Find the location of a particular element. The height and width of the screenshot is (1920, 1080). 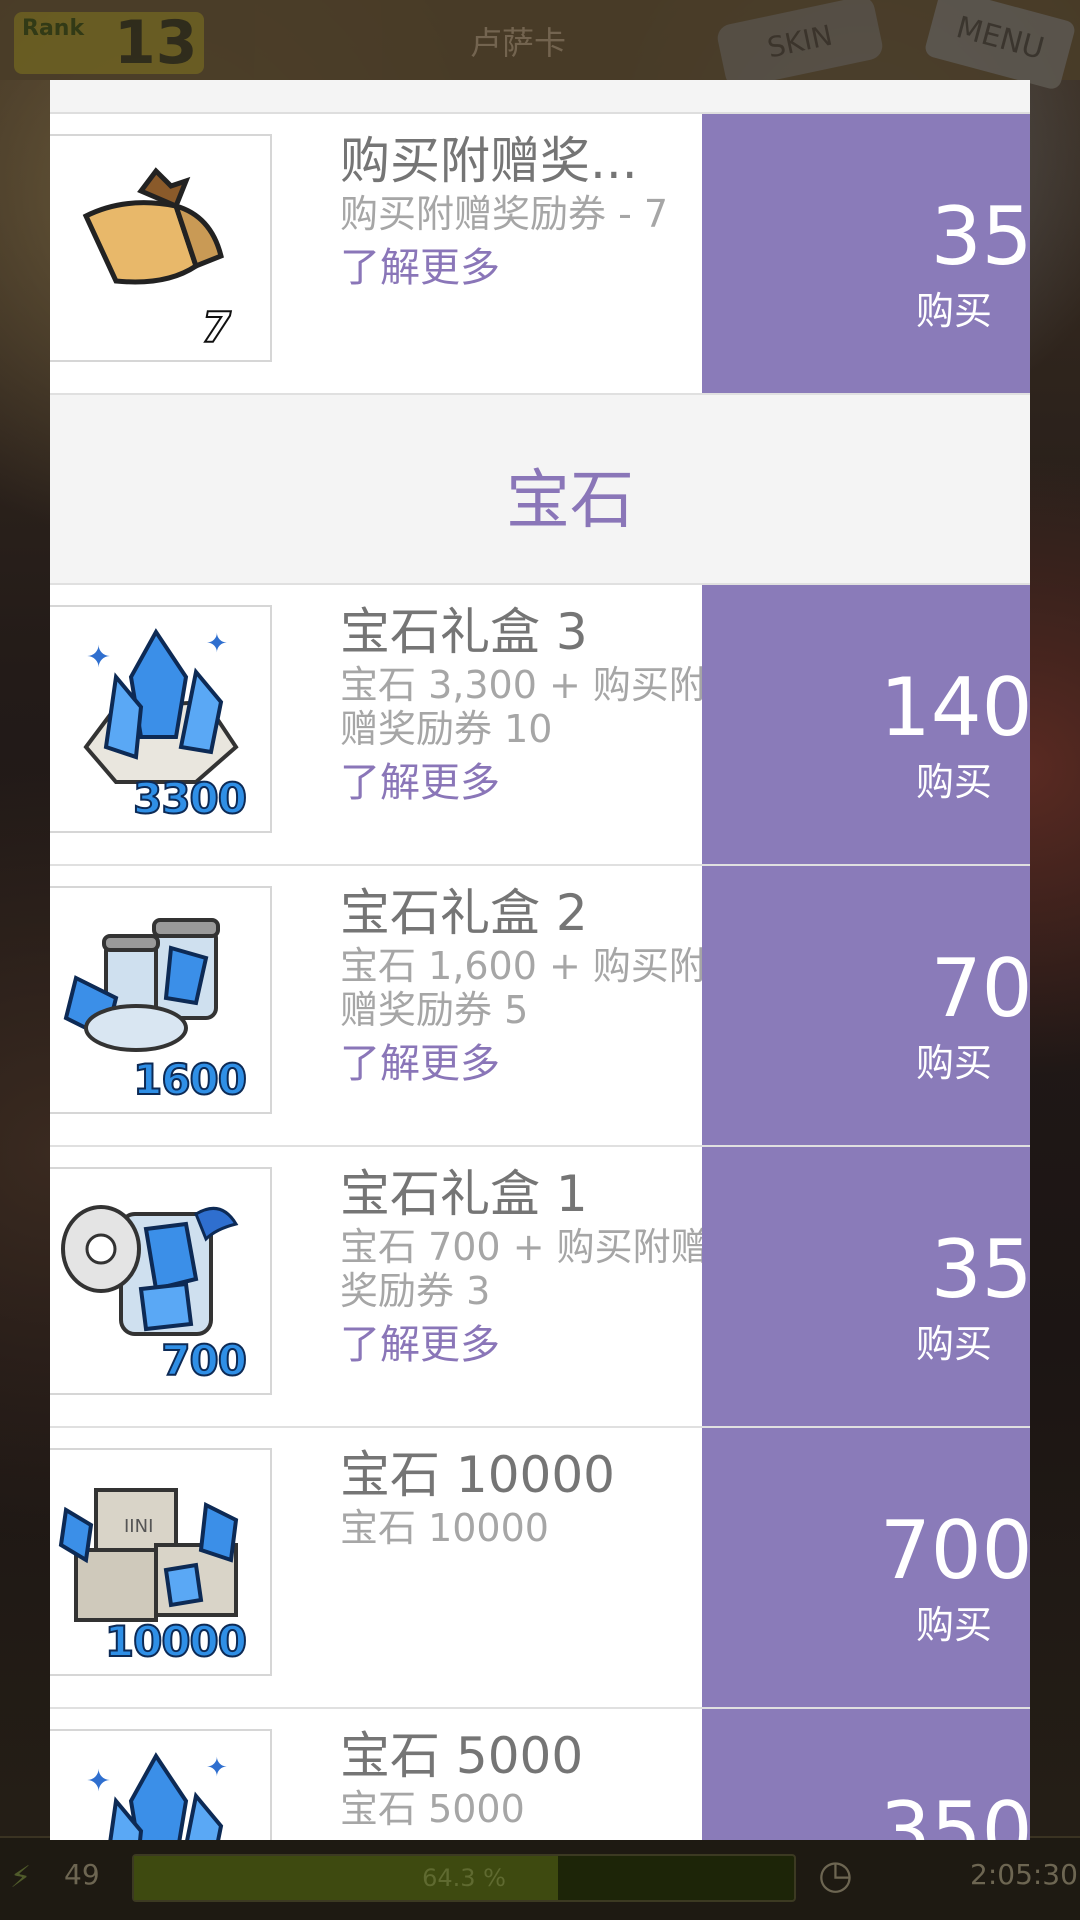

rank-value: 13 is located at coordinates (156, 43).